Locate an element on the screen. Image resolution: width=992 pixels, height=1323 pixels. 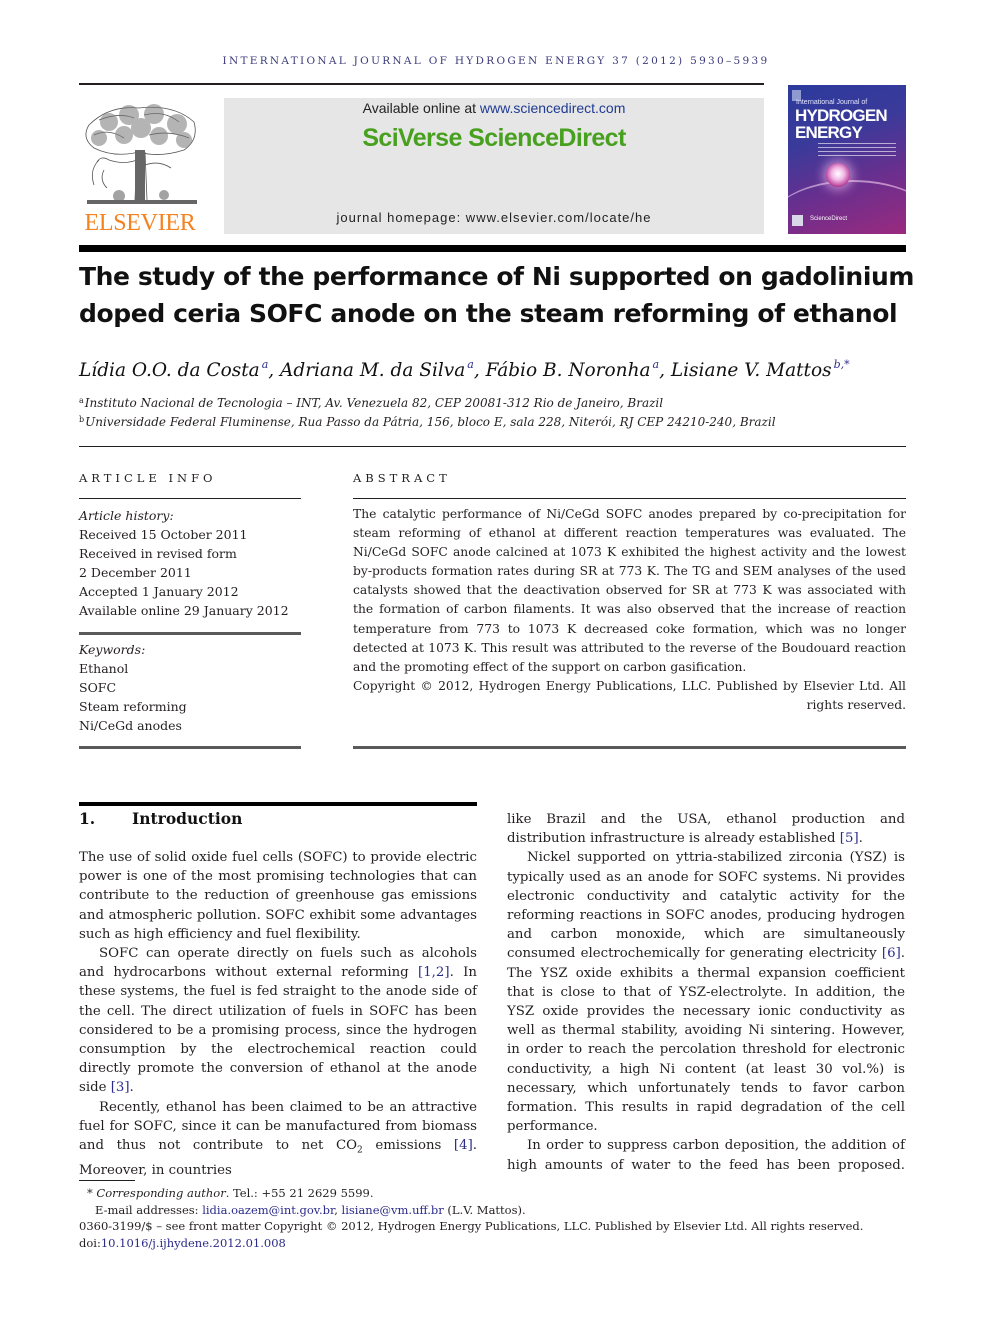
doi-line: doi:10.1016/j.ijhydene.2012.01.008 is located at coordinates (182, 1242).